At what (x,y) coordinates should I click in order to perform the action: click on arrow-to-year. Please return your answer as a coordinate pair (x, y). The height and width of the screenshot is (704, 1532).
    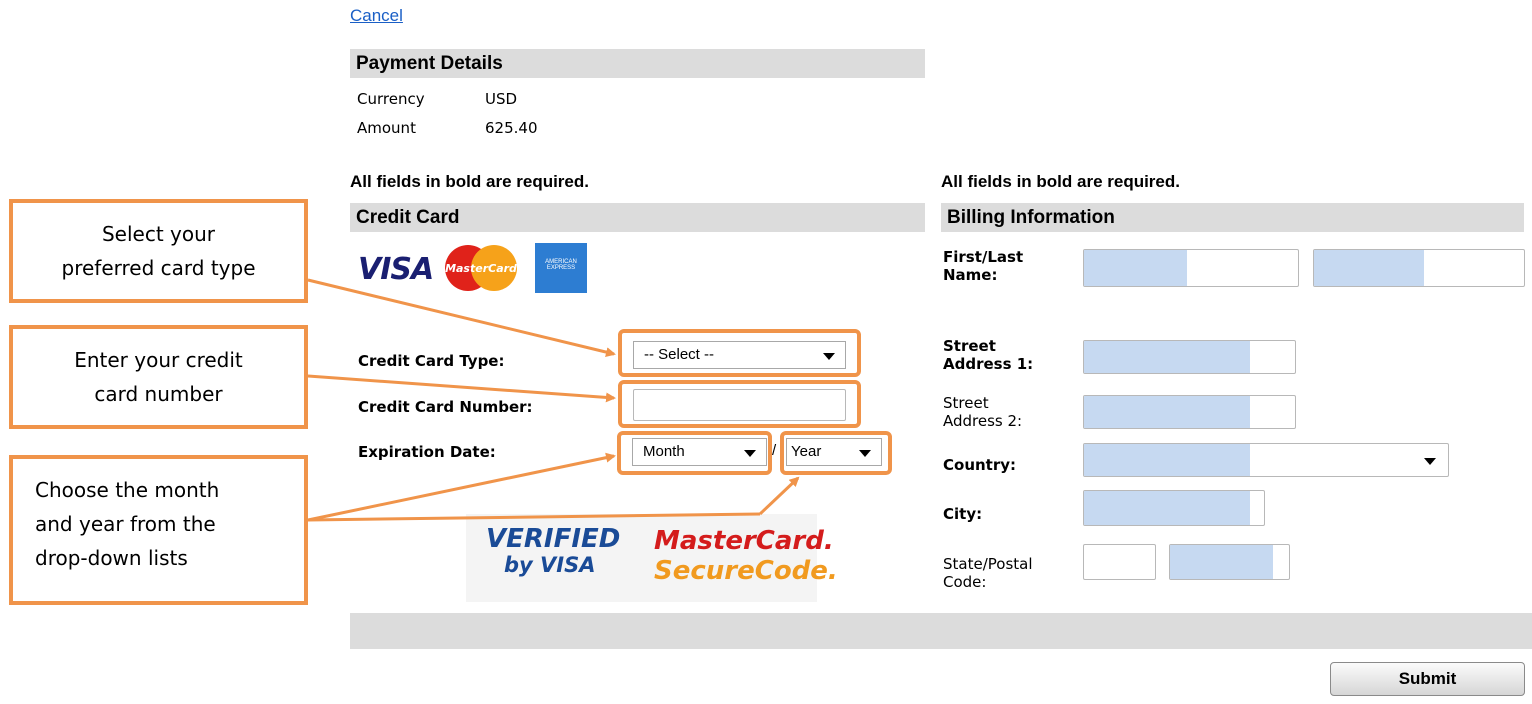
    Looking at the image, I should click on (779, 496).